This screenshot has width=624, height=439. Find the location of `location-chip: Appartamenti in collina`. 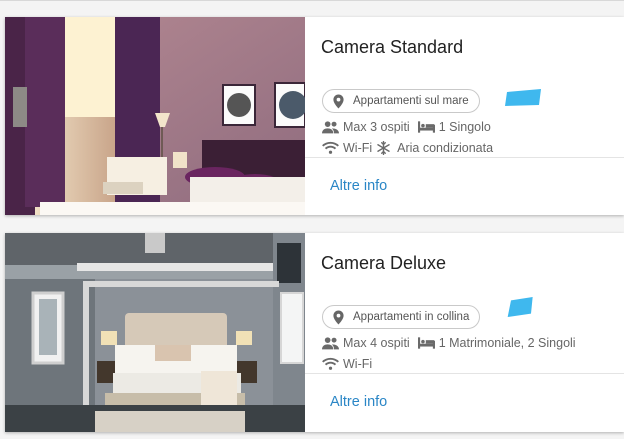

location-chip: Appartamenti in collina is located at coordinates (401, 317).